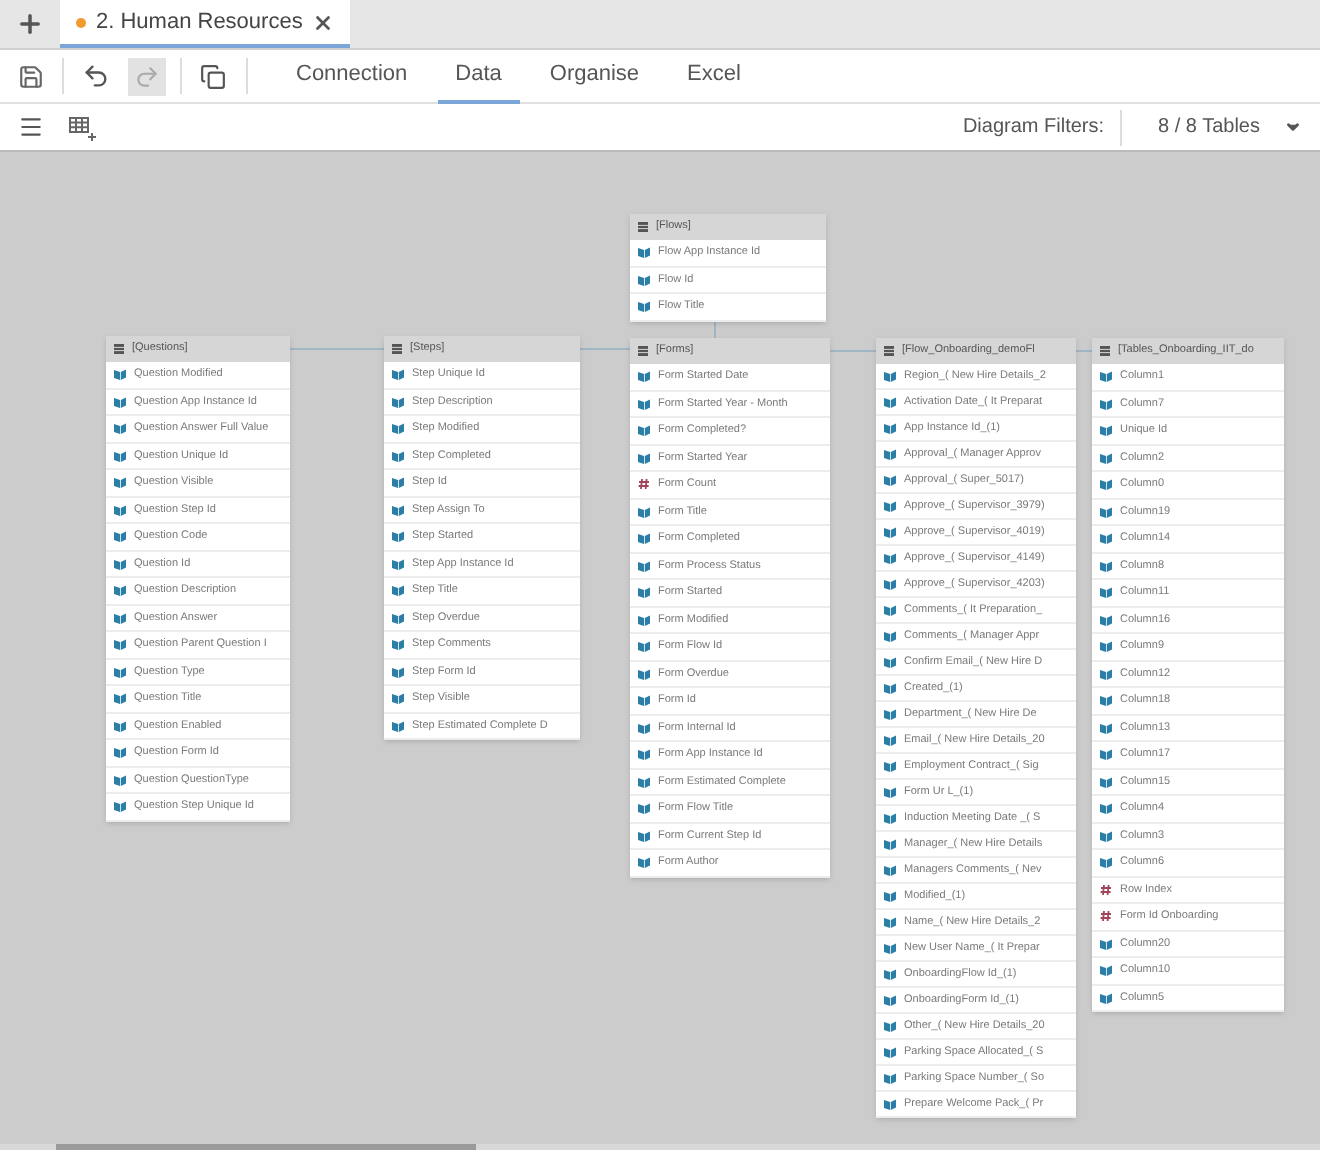 The height and width of the screenshot is (1150, 1320). What do you see at coordinates (1220, 127) in the screenshot?
I see `tables-filter-dropdown: 8 / 8 Tables` at bounding box center [1220, 127].